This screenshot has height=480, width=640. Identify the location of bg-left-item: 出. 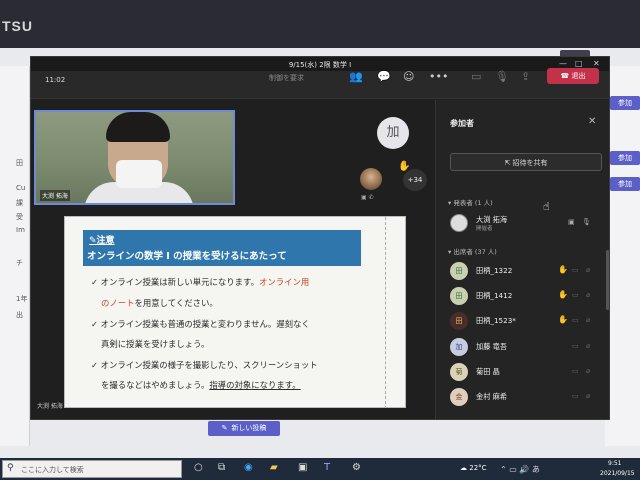
(19, 315).